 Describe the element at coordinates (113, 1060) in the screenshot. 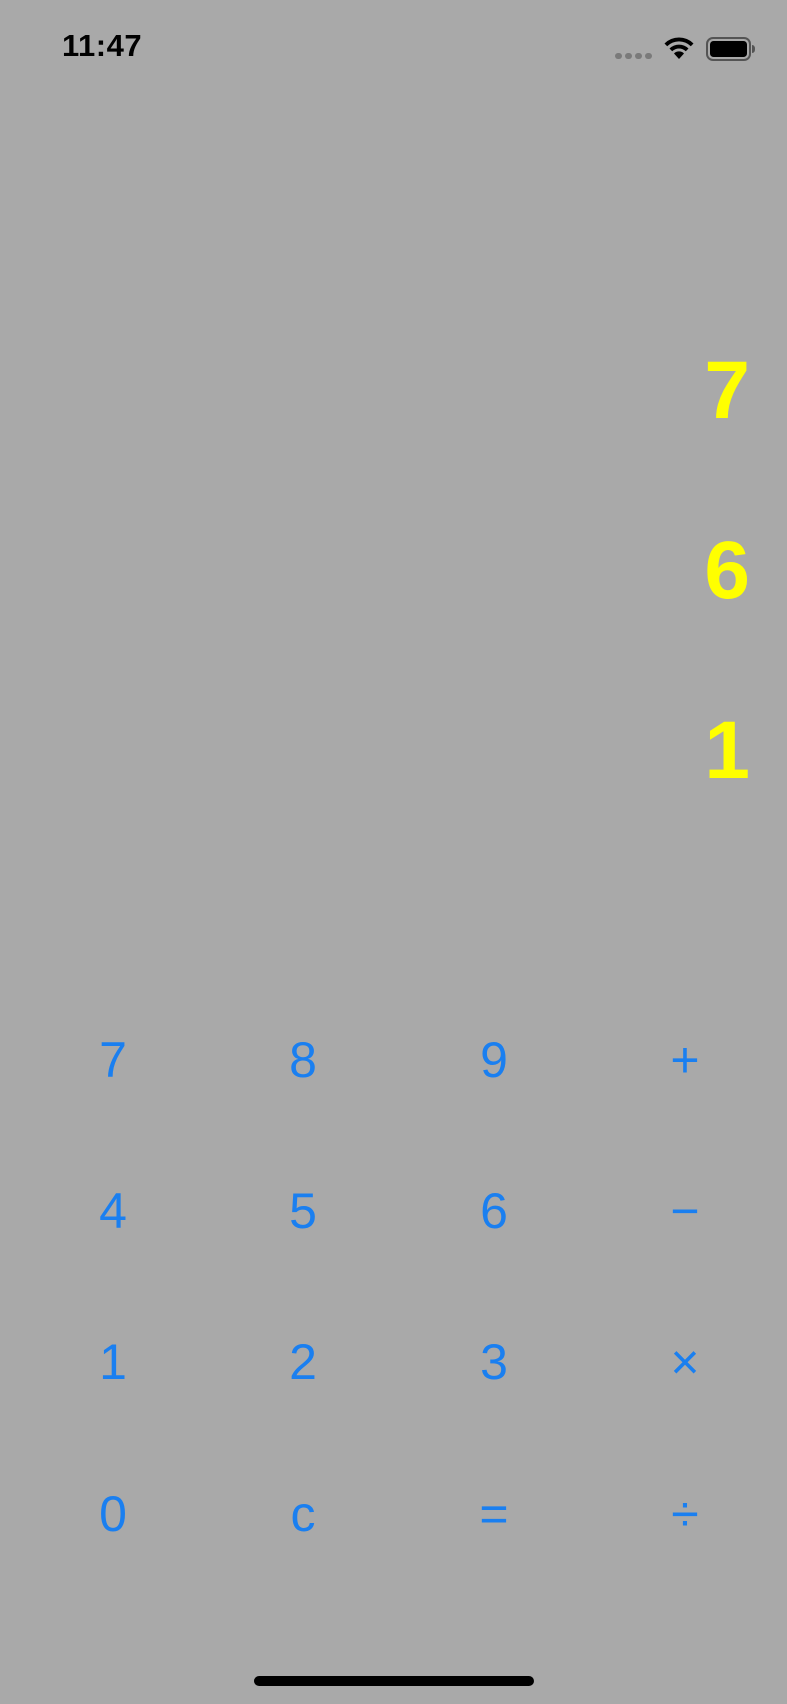

I see `digit-7-button: 7` at that location.